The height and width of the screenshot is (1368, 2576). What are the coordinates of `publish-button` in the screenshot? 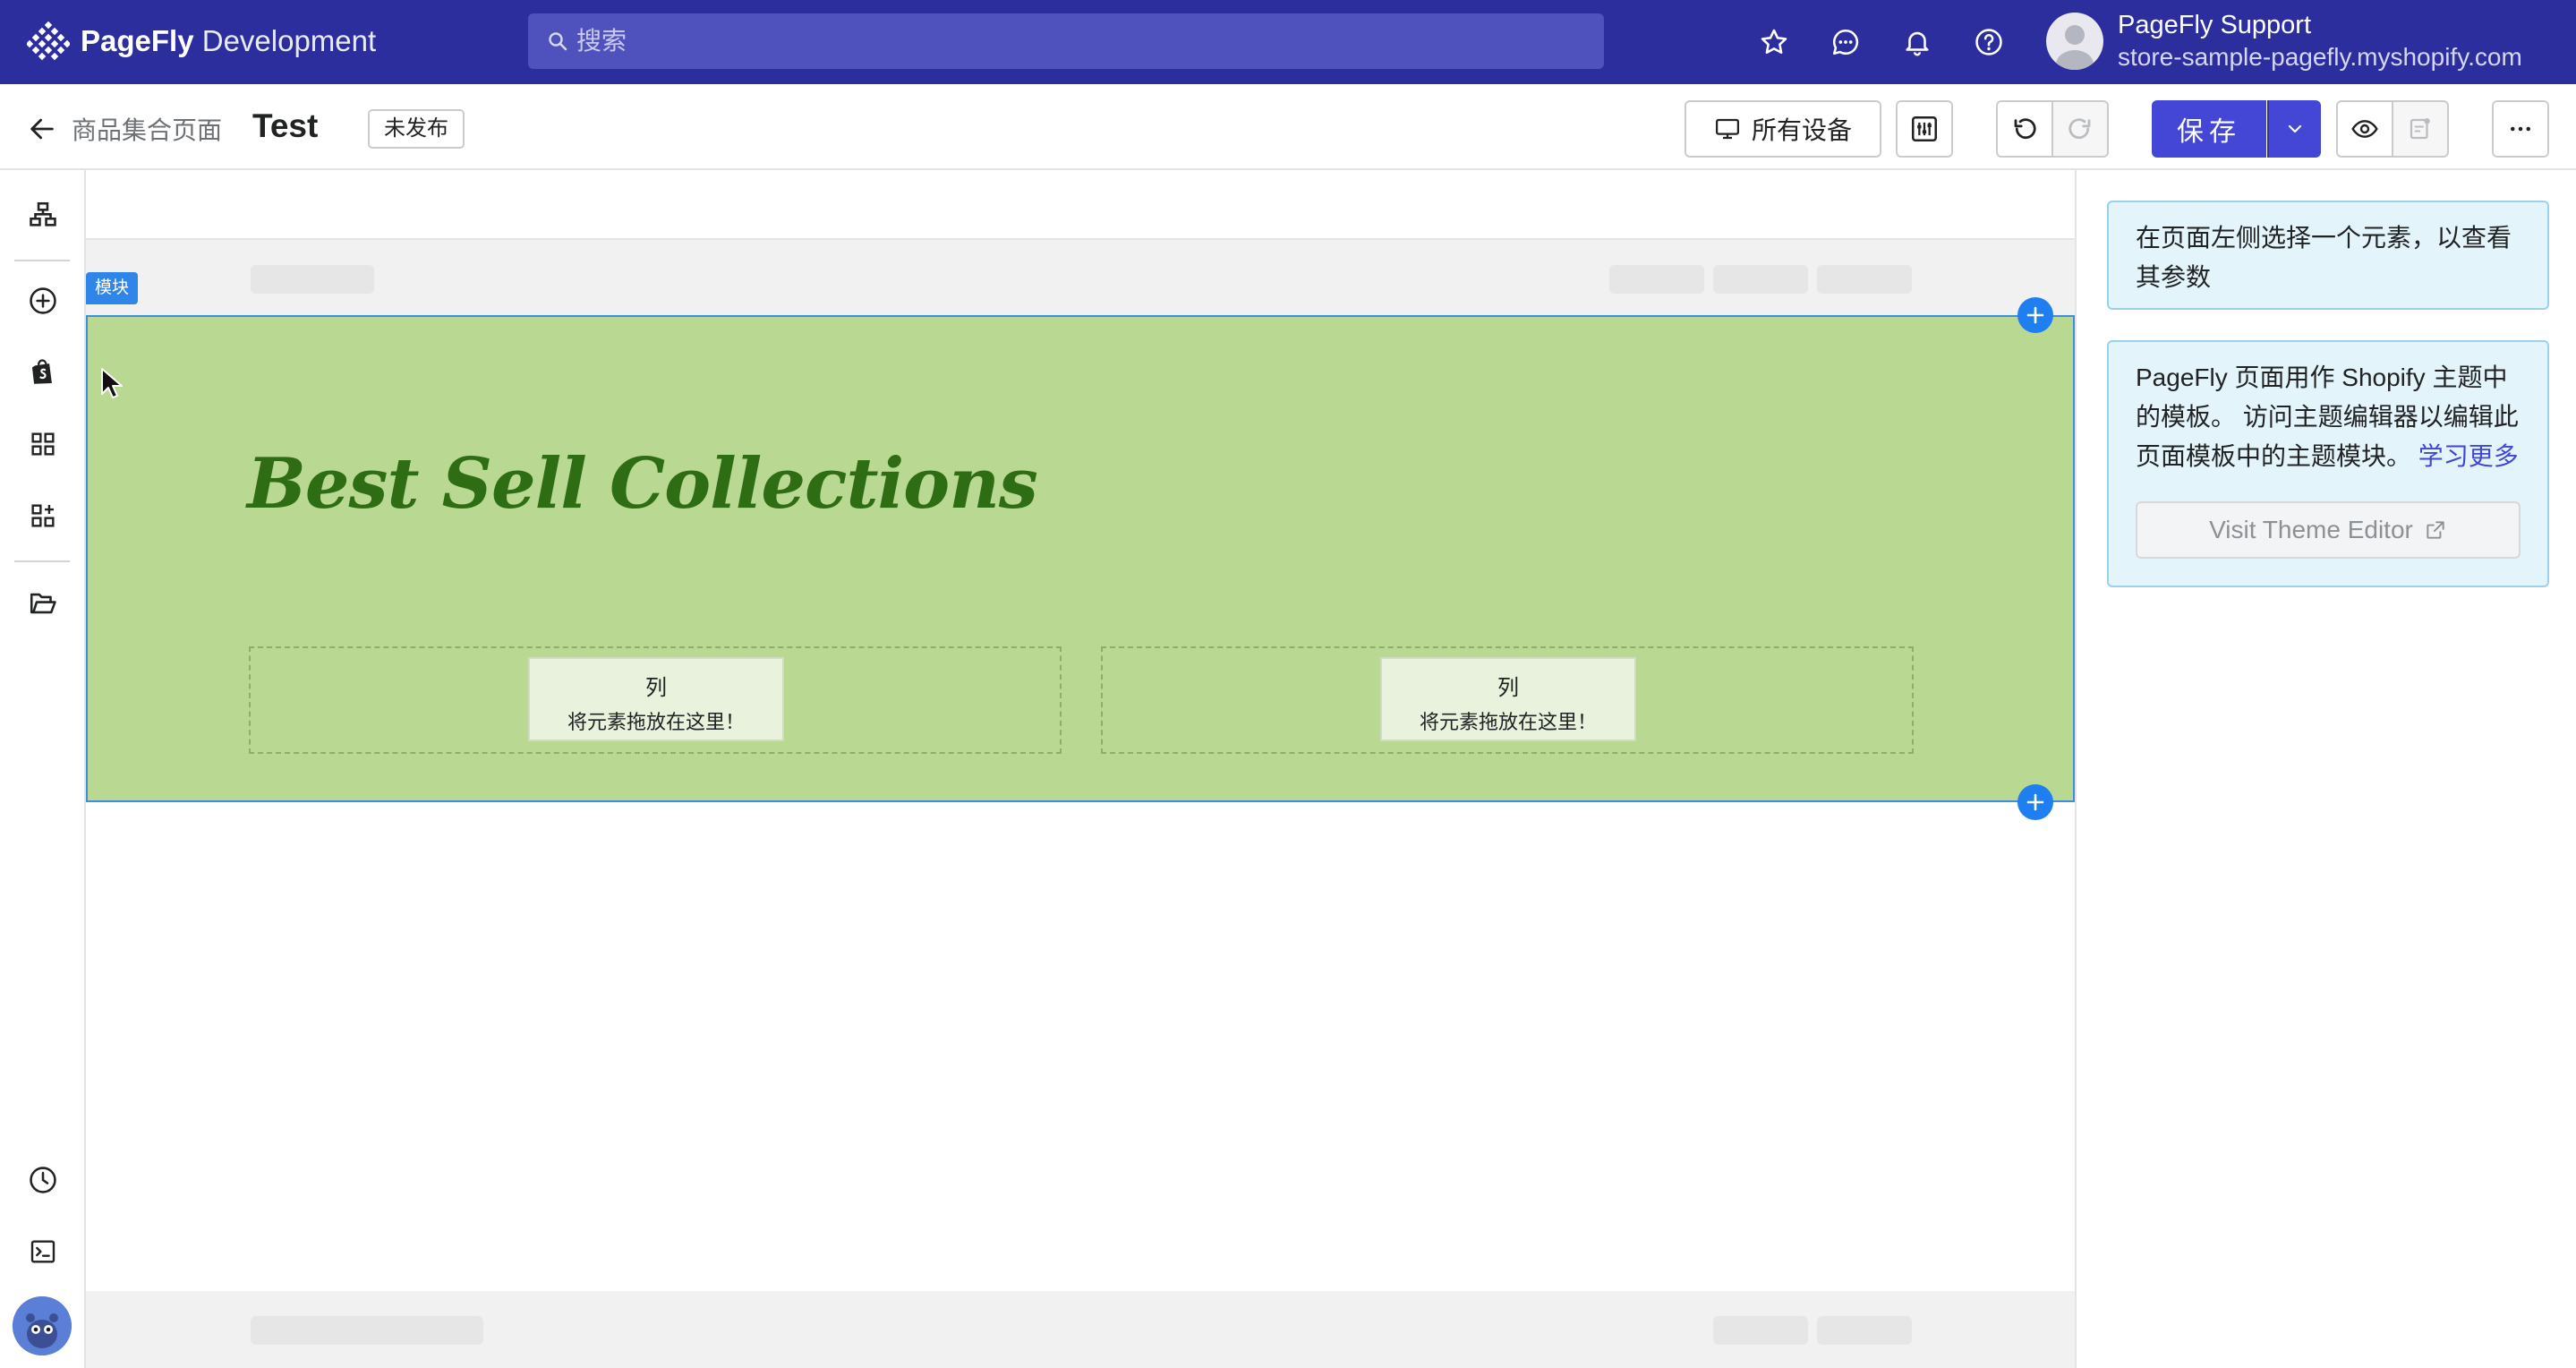 It's located at (2420, 129).